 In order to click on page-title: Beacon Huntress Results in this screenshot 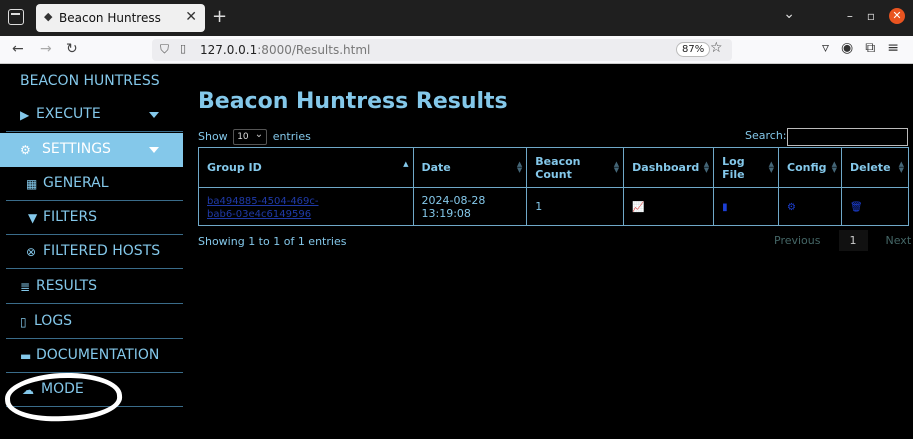, I will do `click(353, 101)`.